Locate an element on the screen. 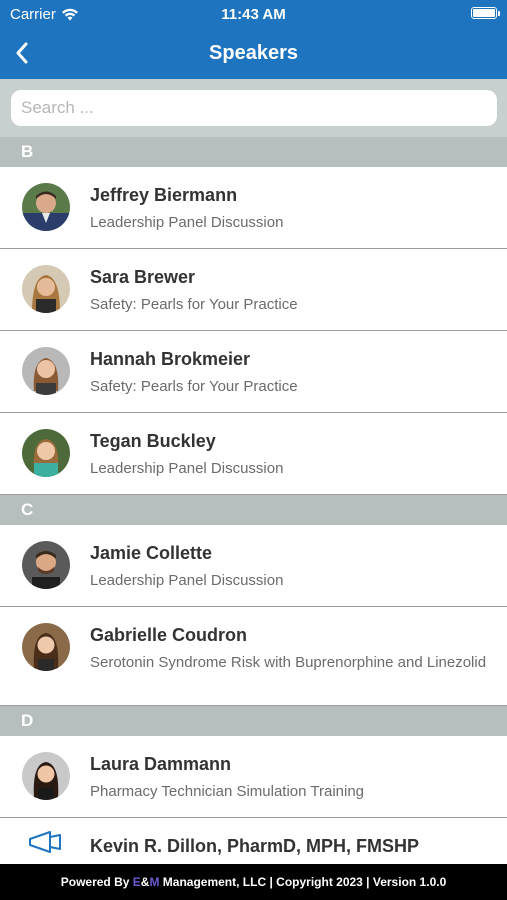  search-bar is located at coordinates (253, 108).